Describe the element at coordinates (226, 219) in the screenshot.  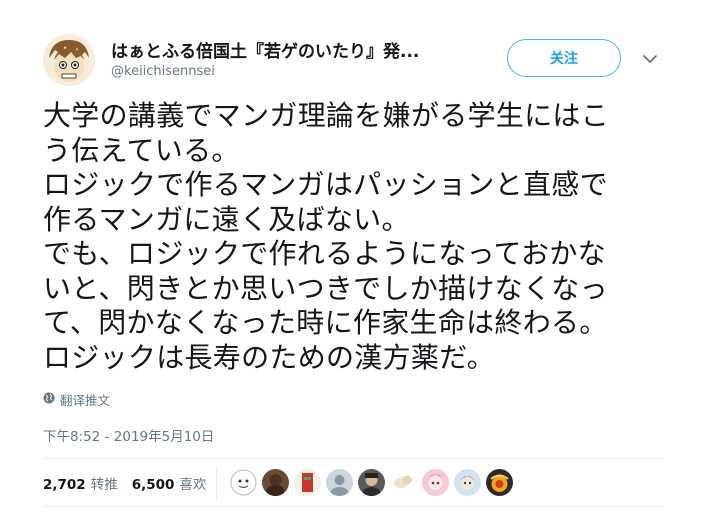
I see `tweet-text-line: 作るマンガに遠く及ばない。` at that location.